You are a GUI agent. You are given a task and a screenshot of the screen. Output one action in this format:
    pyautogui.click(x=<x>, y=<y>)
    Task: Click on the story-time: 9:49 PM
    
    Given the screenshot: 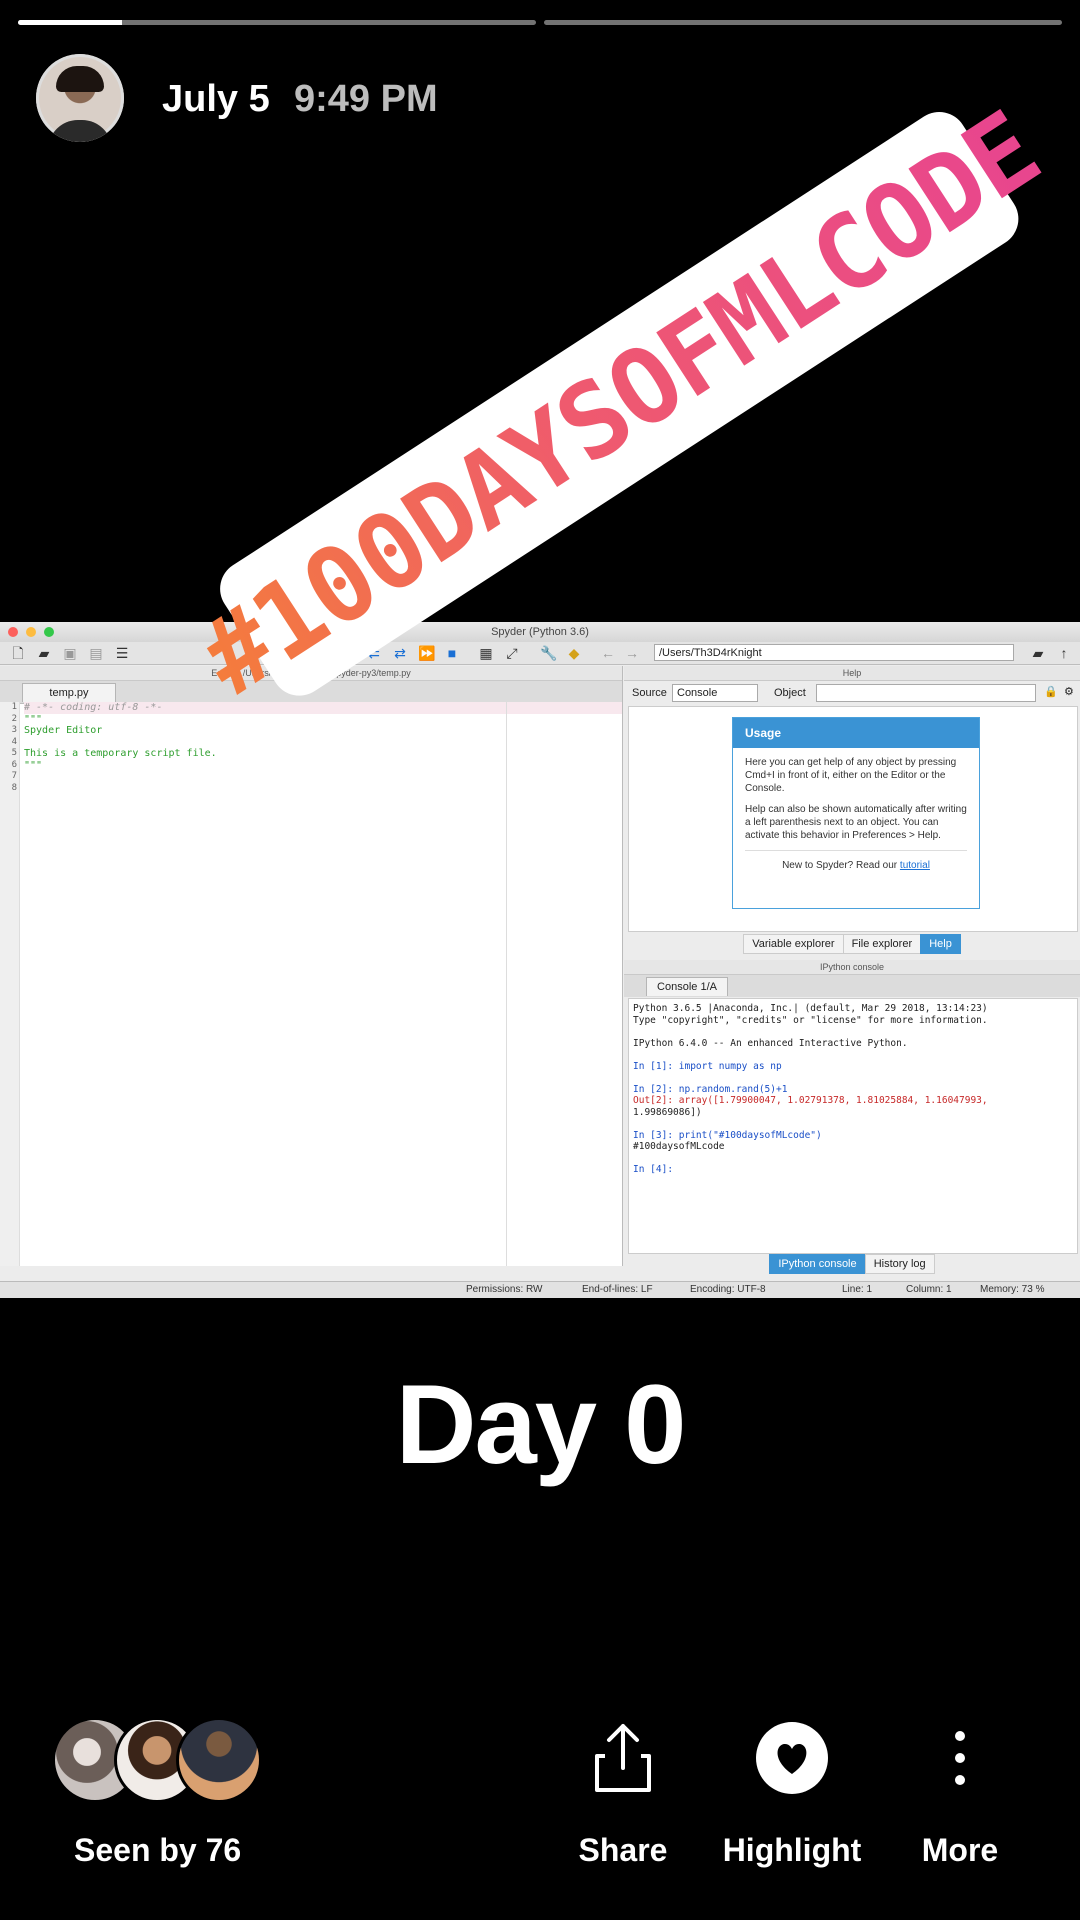 What is the action you would take?
    pyautogui.click(x=366, y=99)
    